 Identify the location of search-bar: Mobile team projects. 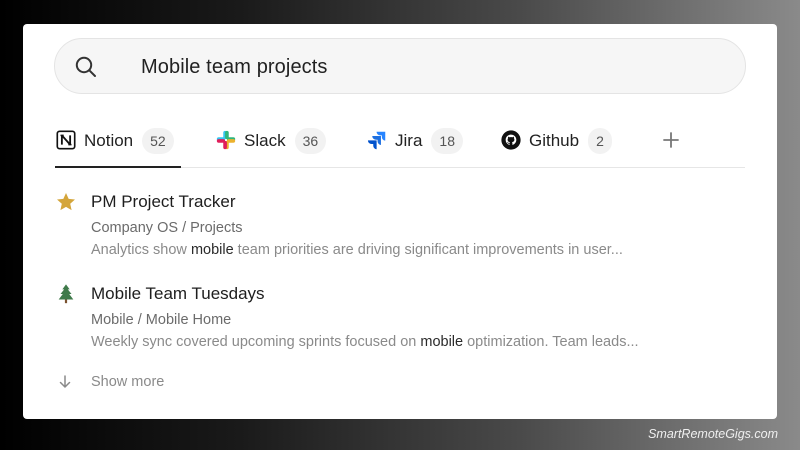
(400, 66).